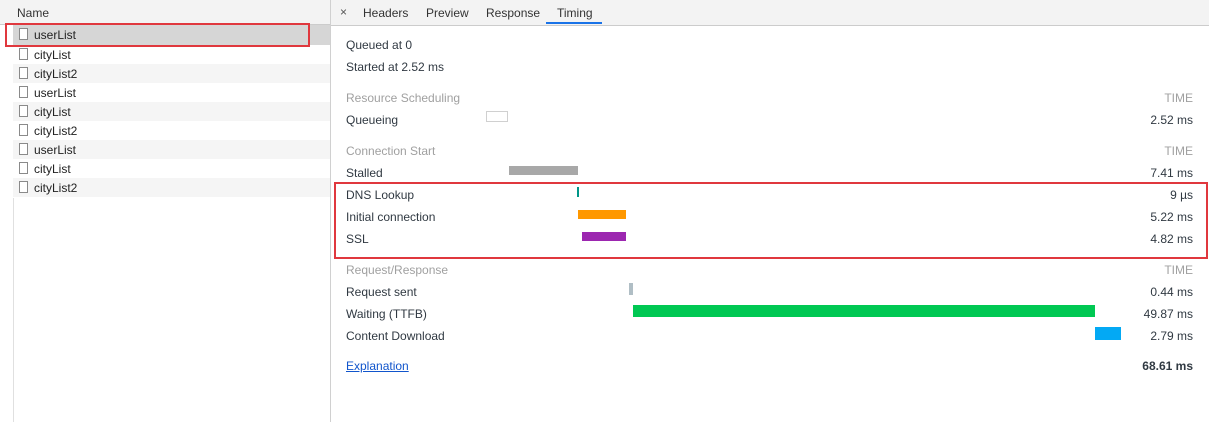  I want to click on connection-highlight-box, so click(771, 220).